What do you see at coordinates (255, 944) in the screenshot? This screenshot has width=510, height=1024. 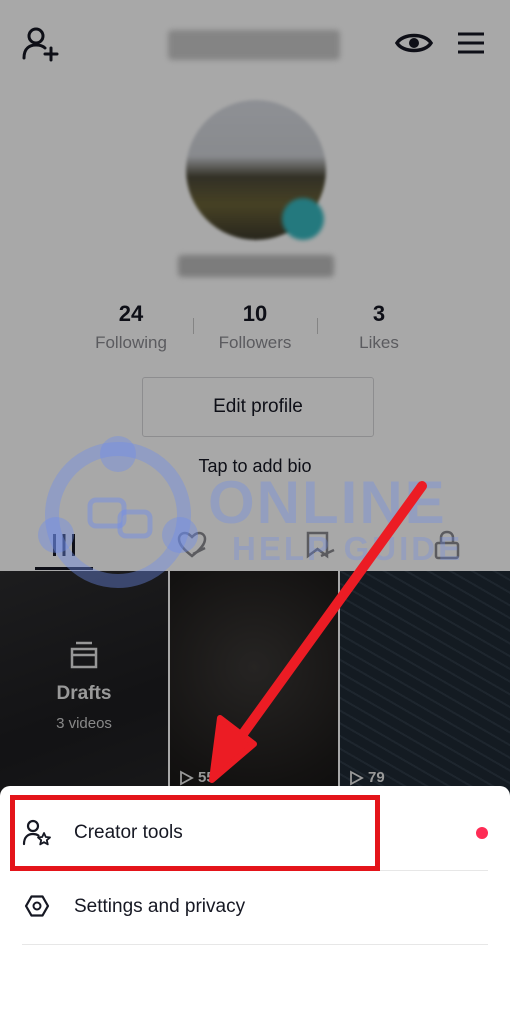 I see `divider` at bounding box center [255, 944].